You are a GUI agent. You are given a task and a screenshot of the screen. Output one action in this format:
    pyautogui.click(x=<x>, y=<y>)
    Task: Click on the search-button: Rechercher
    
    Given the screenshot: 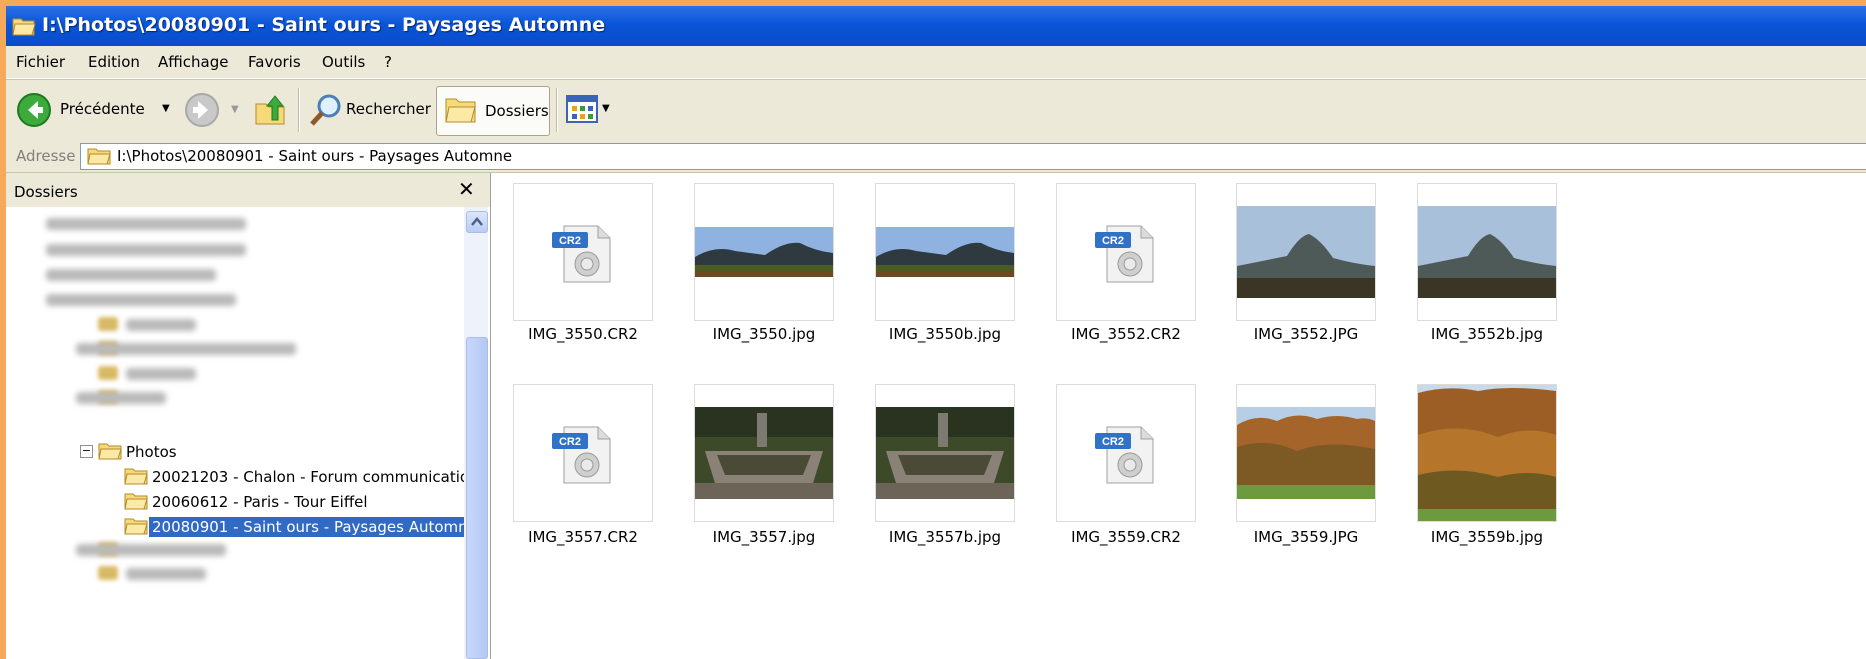 What is the action you would take?
    pyautogui.click(x=370, y=110)
    